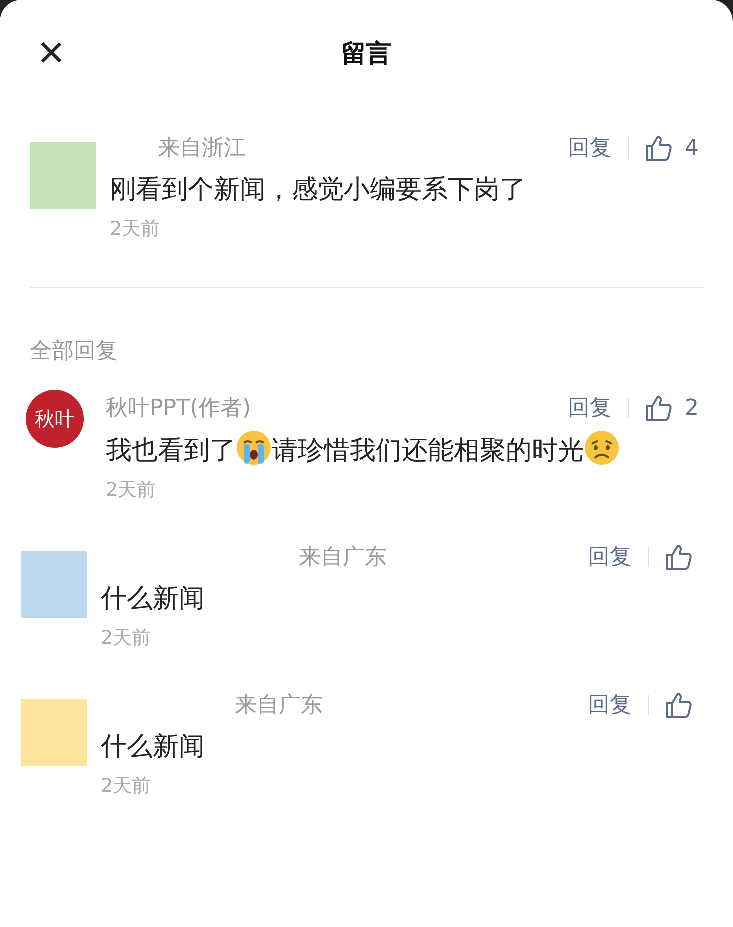  Describe the element at coordinates (51, 52) in the screenshot. I see `close-button: ×` at that location.